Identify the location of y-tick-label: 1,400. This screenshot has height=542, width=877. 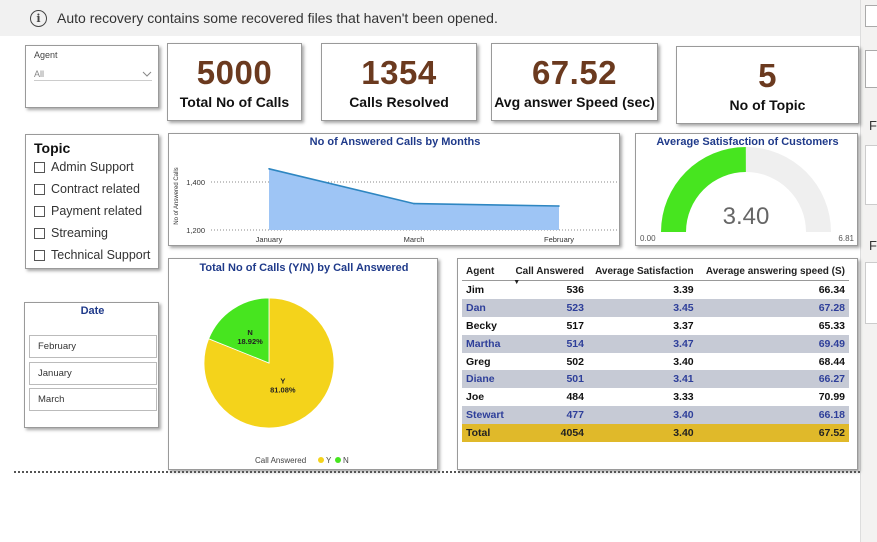
(195, 182).